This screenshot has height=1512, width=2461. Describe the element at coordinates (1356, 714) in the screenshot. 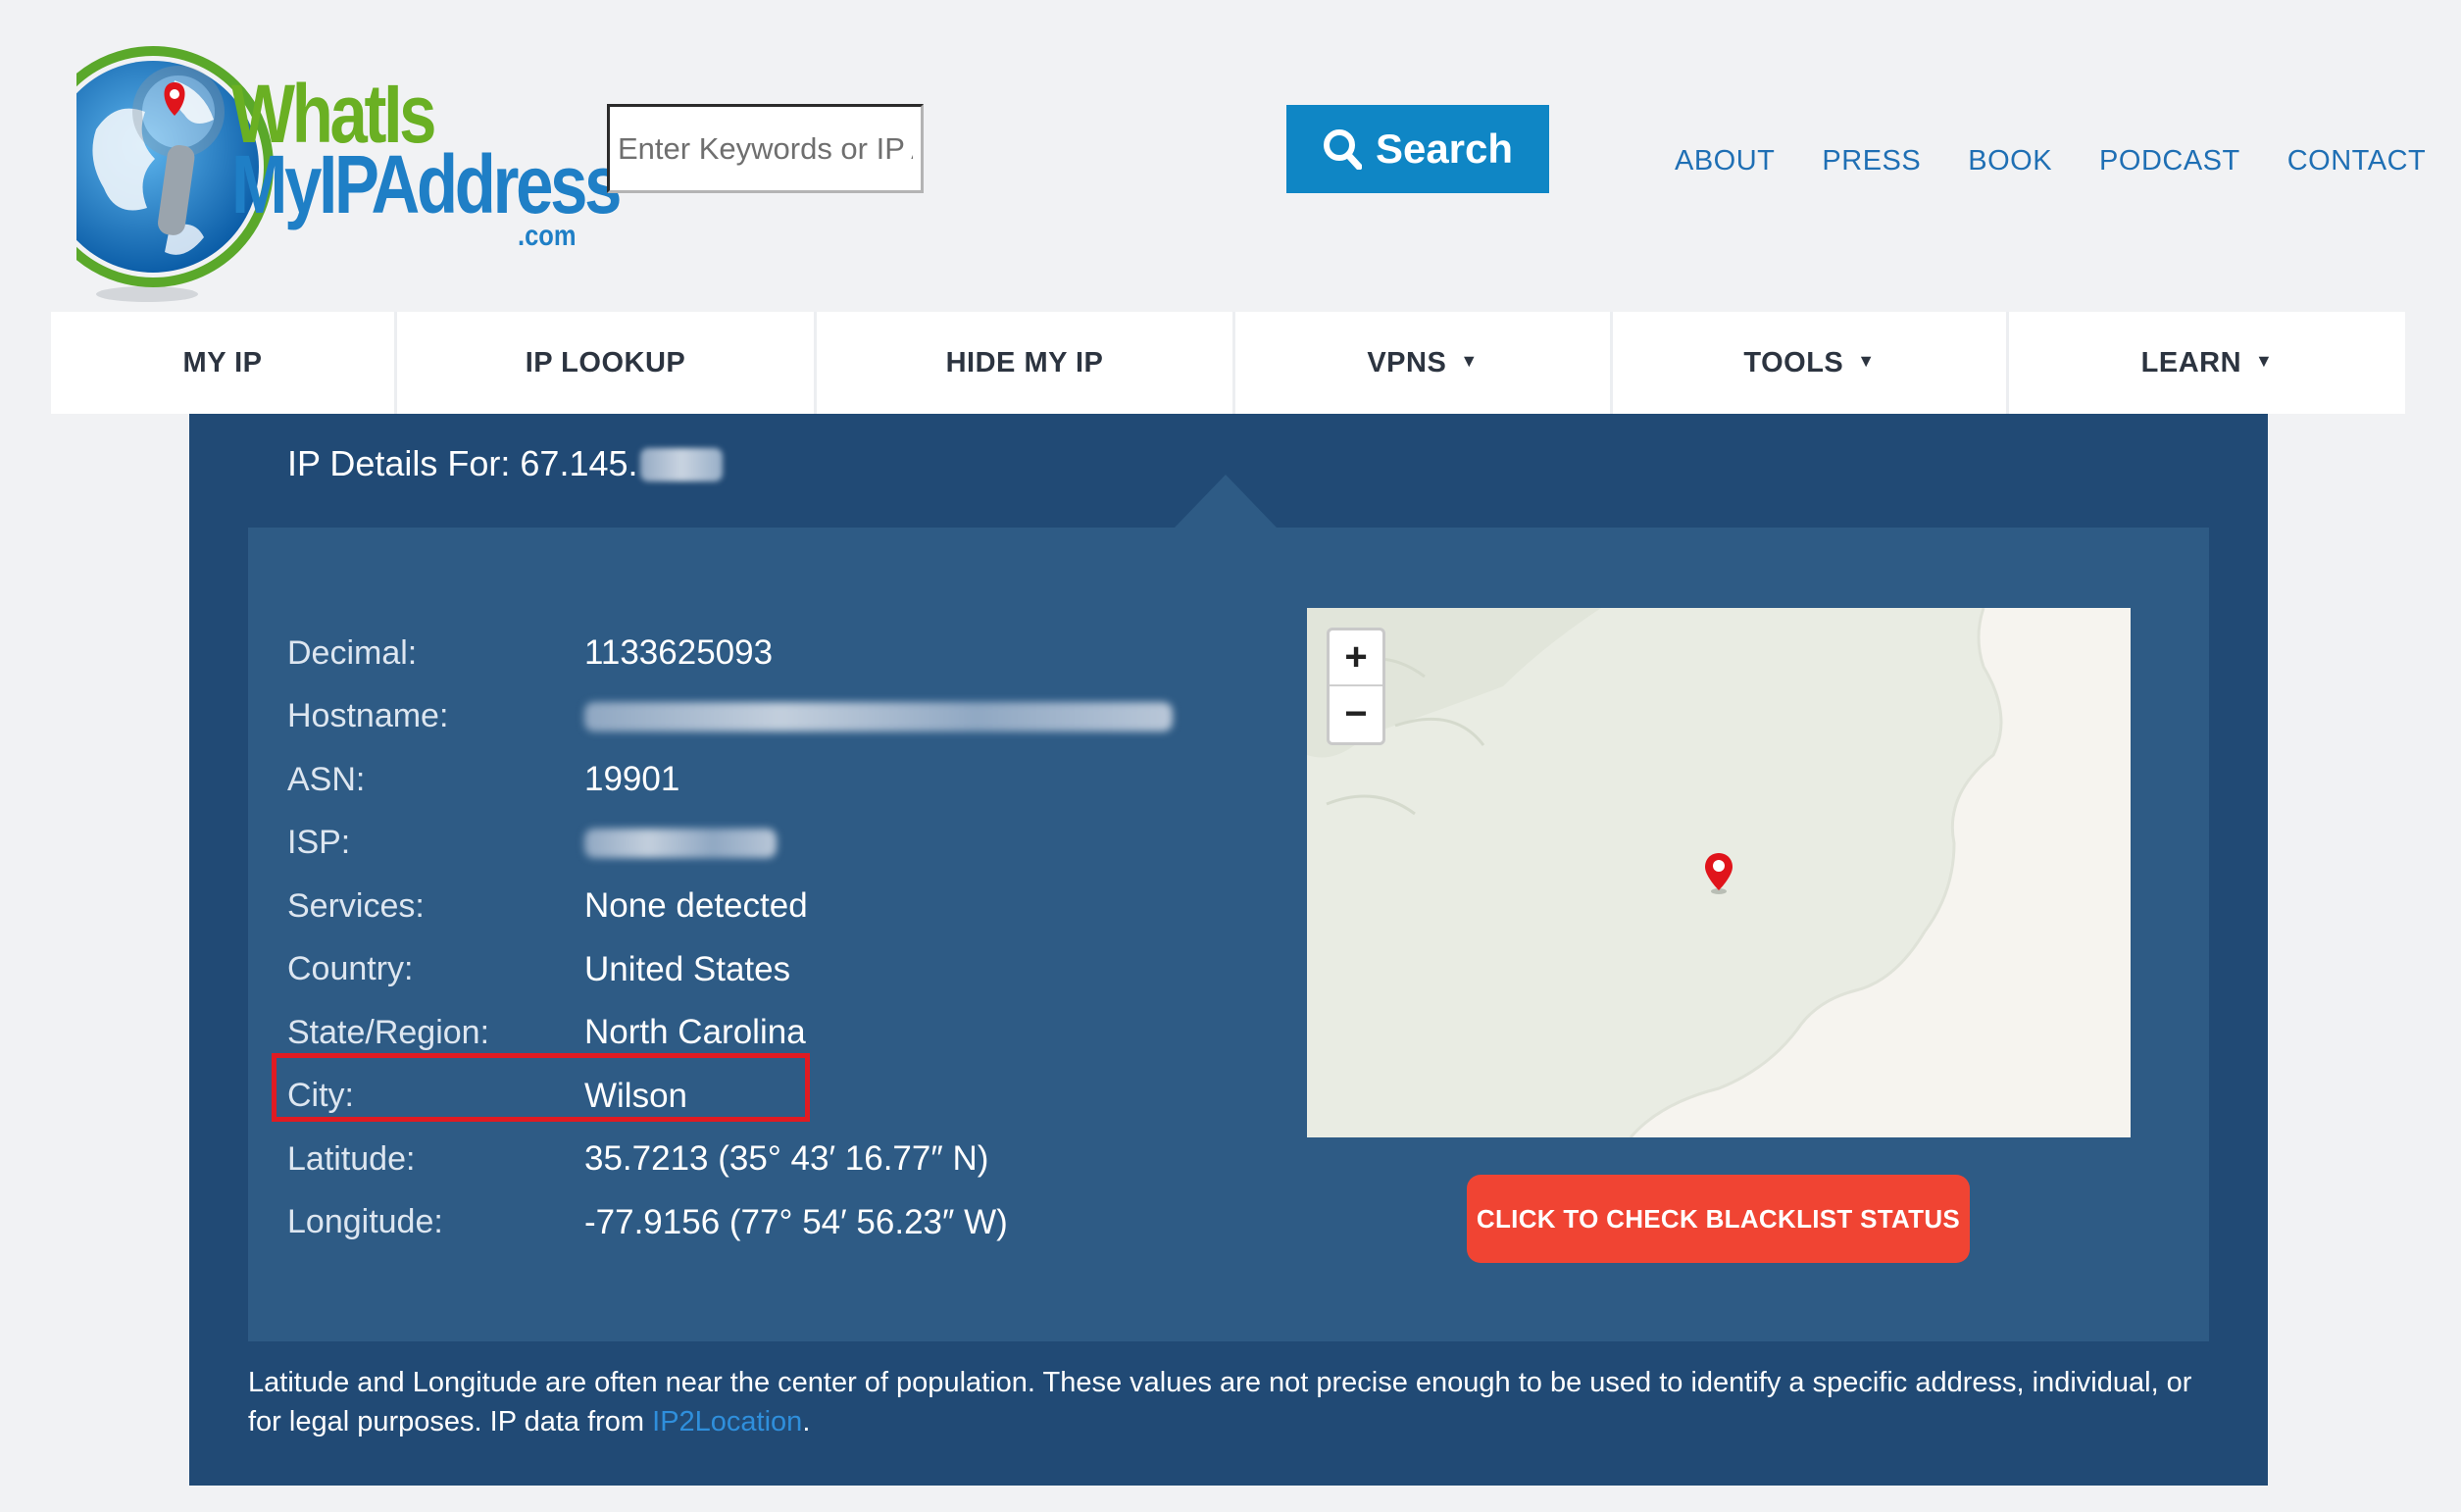

I see `zoom-out-button: −` at that location.